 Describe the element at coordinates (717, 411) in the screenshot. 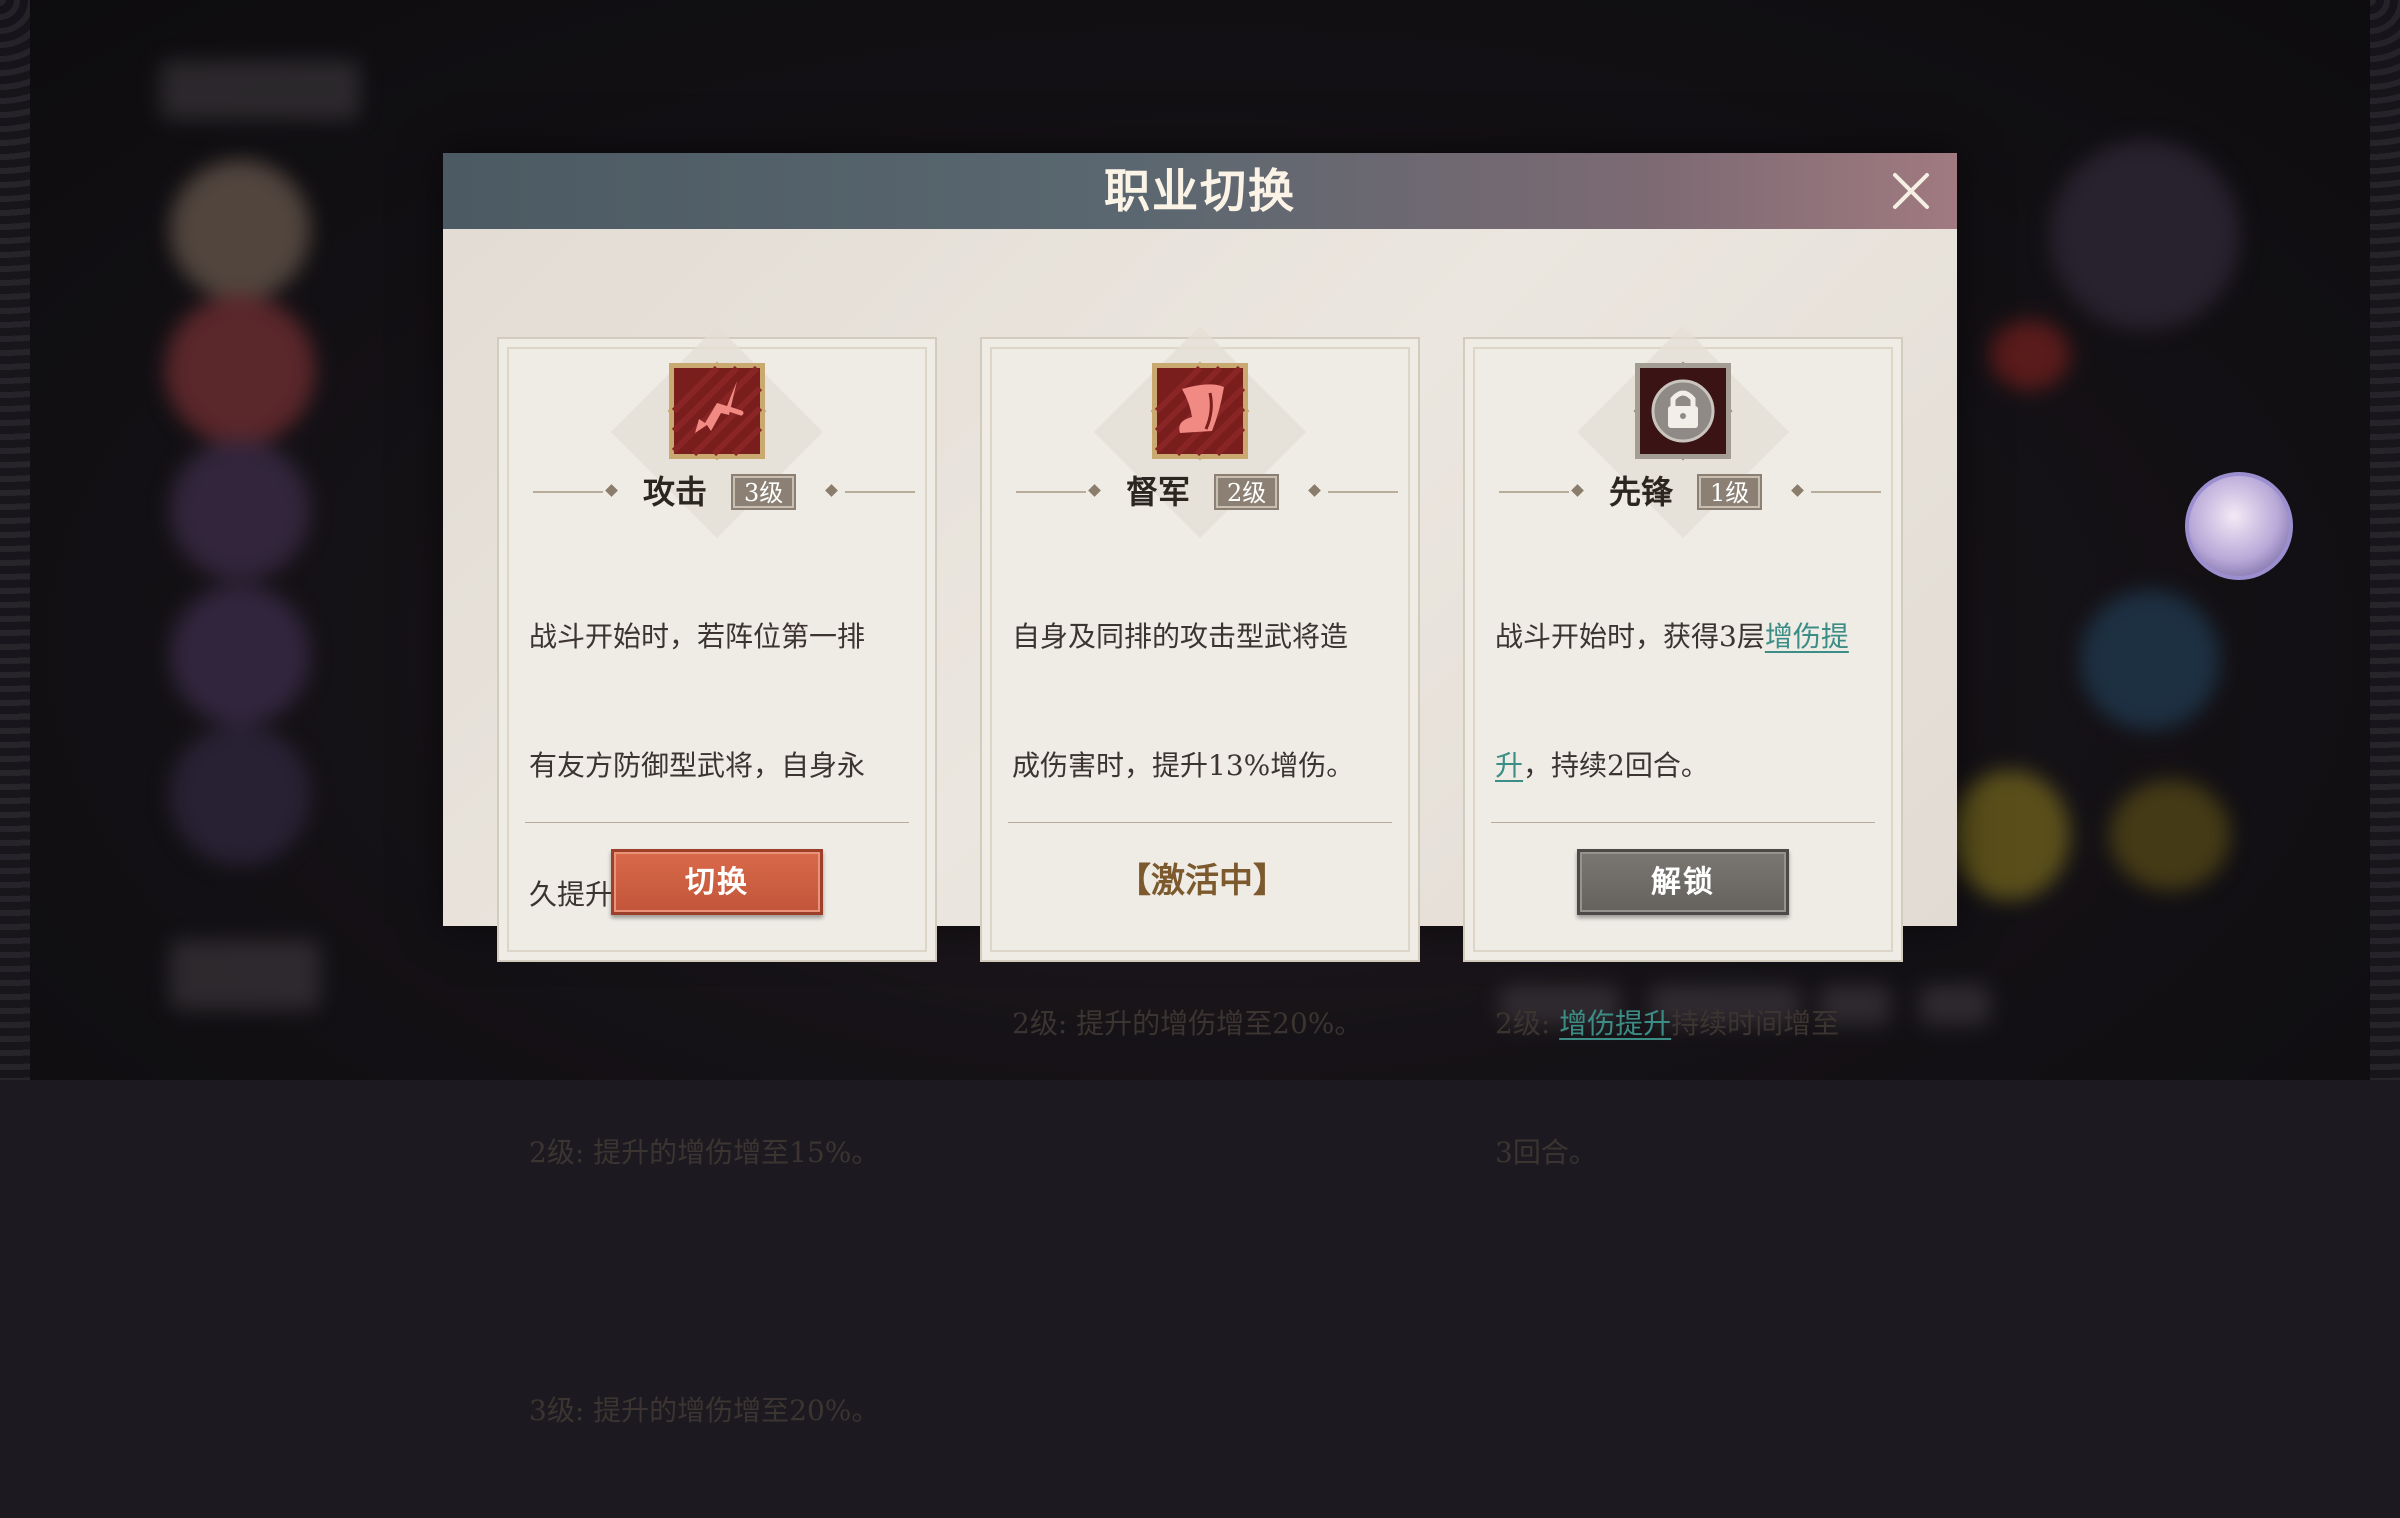

I see `sword-icon` at that location.